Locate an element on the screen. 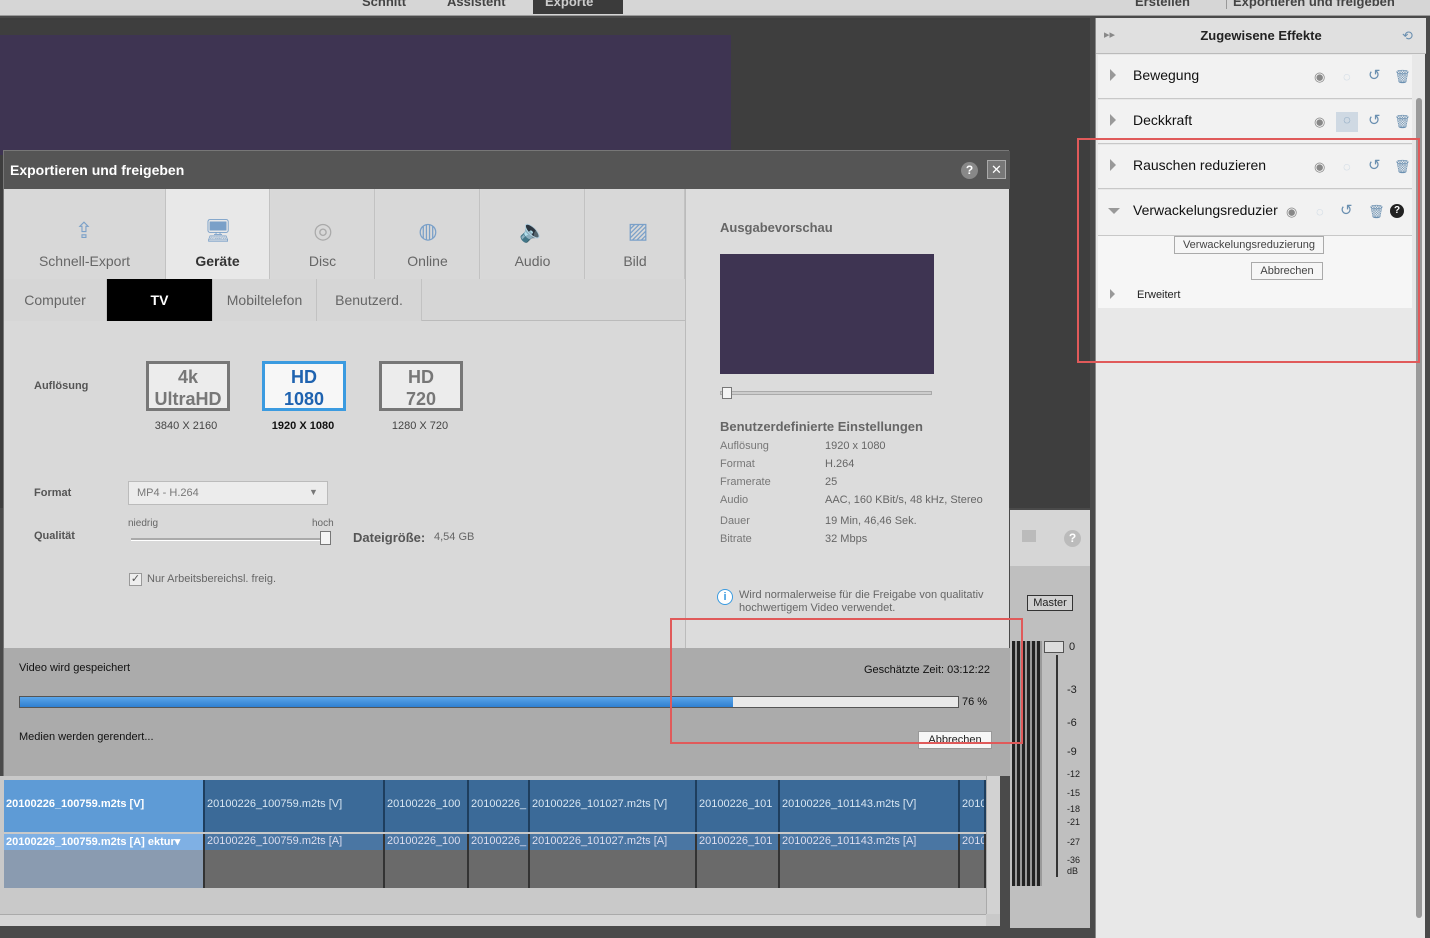 This screenshot has height=938, width=1430. timeline-vscroll is located at coordinates (993, 845).